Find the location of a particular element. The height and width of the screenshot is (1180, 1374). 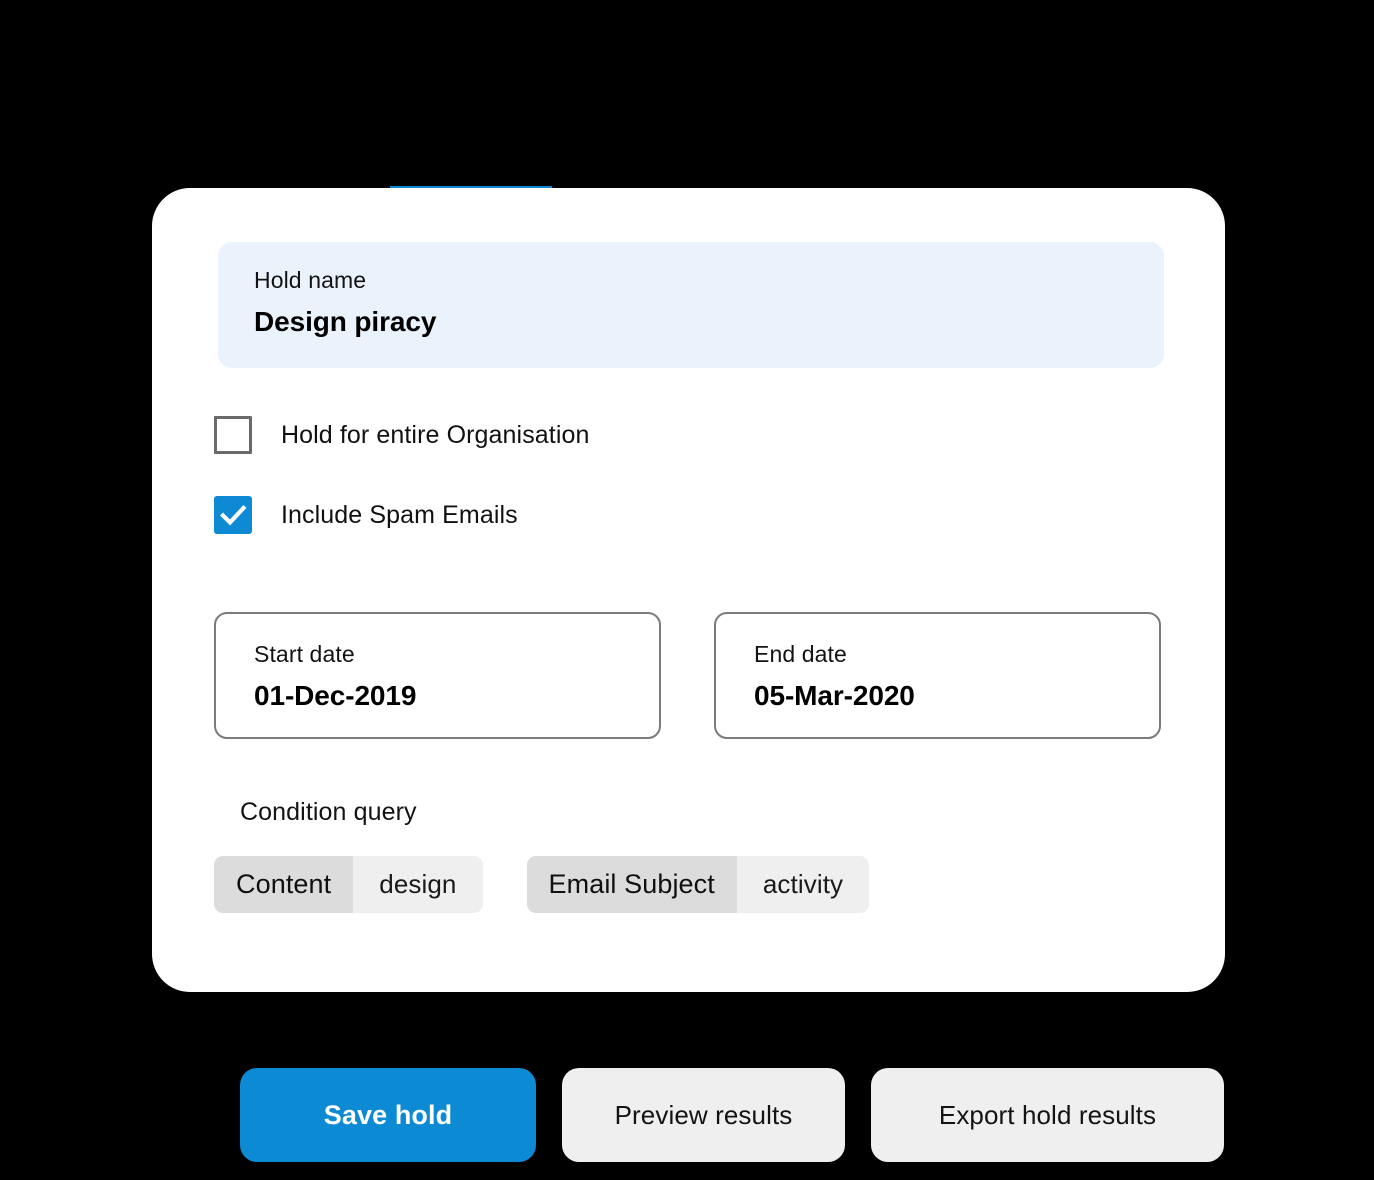

start-date-field: Start date 01-Dec-2019 is located at coordinates (437, 675).